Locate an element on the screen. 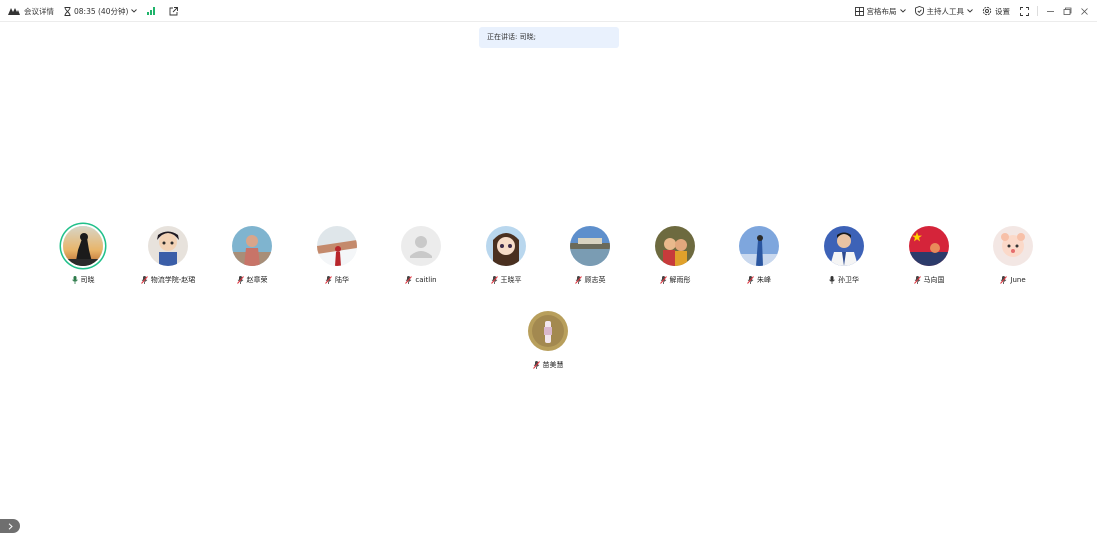  meeting-info-button: 会议详情 is located at coordinates (39, 11).